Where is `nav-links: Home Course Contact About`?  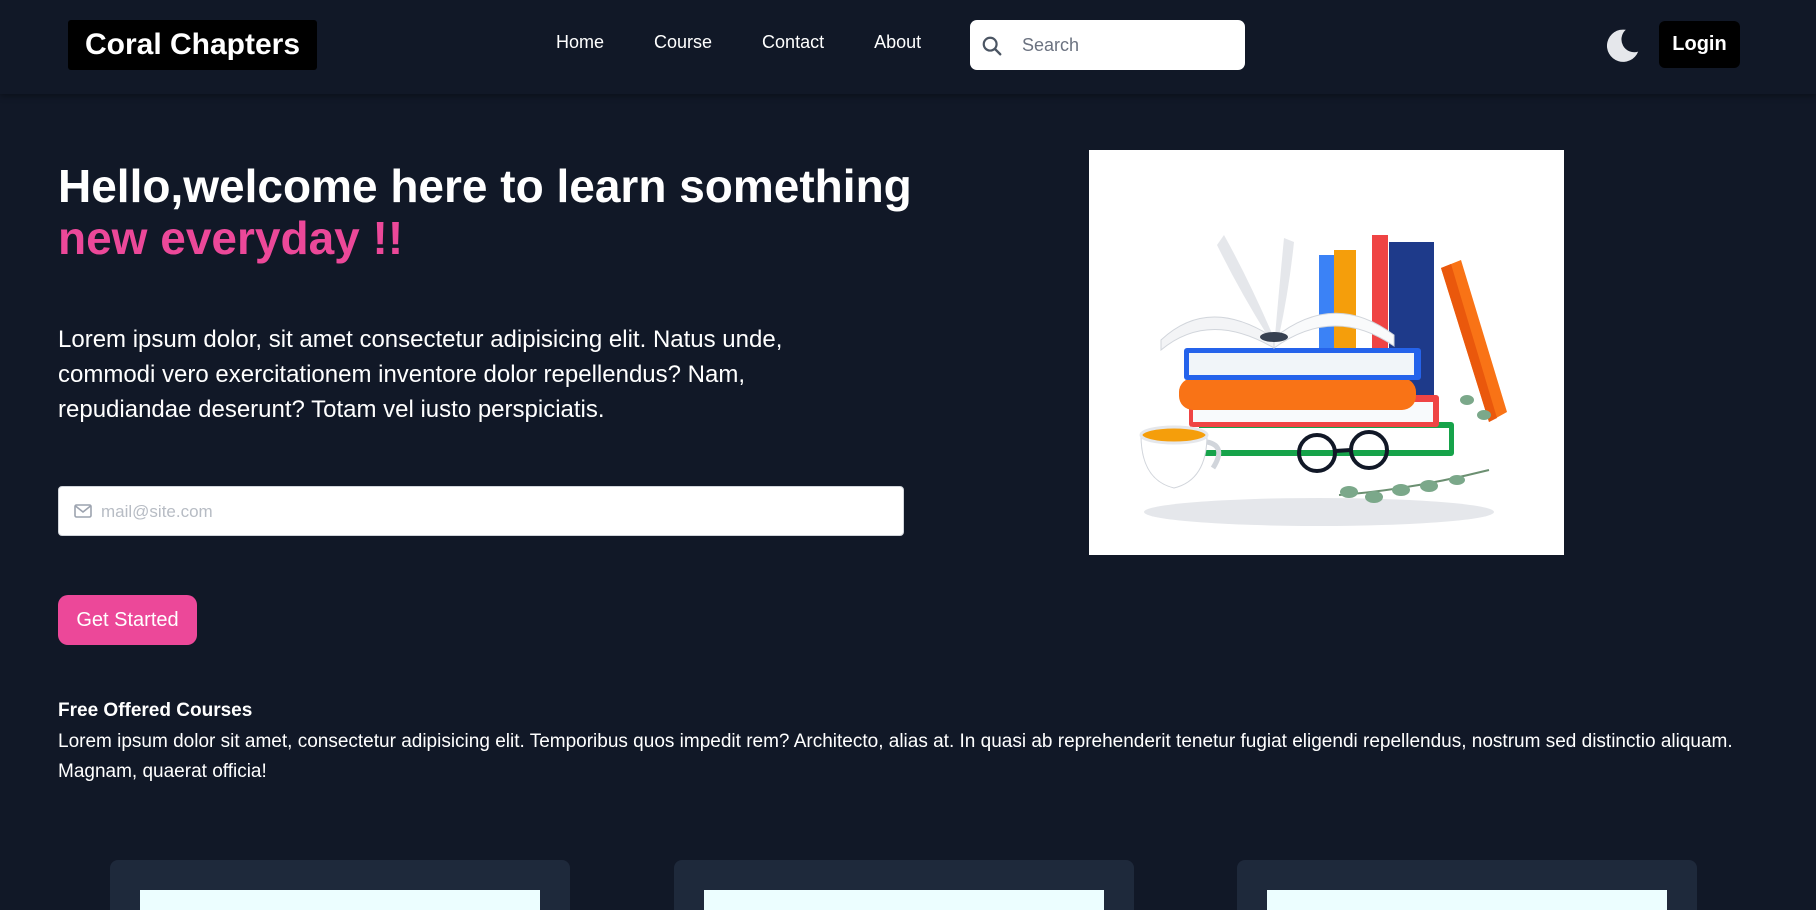 nav-links: Home Course Contact About is located at coordinates (763, 42).